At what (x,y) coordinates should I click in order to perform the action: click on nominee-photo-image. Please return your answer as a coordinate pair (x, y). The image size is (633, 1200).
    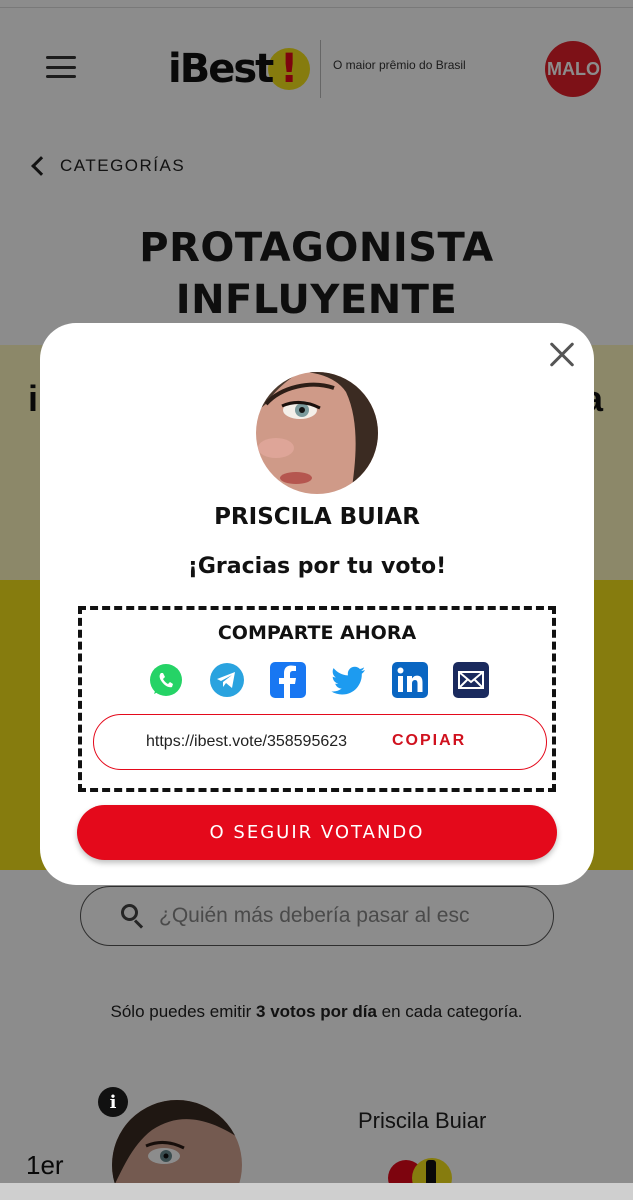
    Looking at the image, I should click on (317, 433).